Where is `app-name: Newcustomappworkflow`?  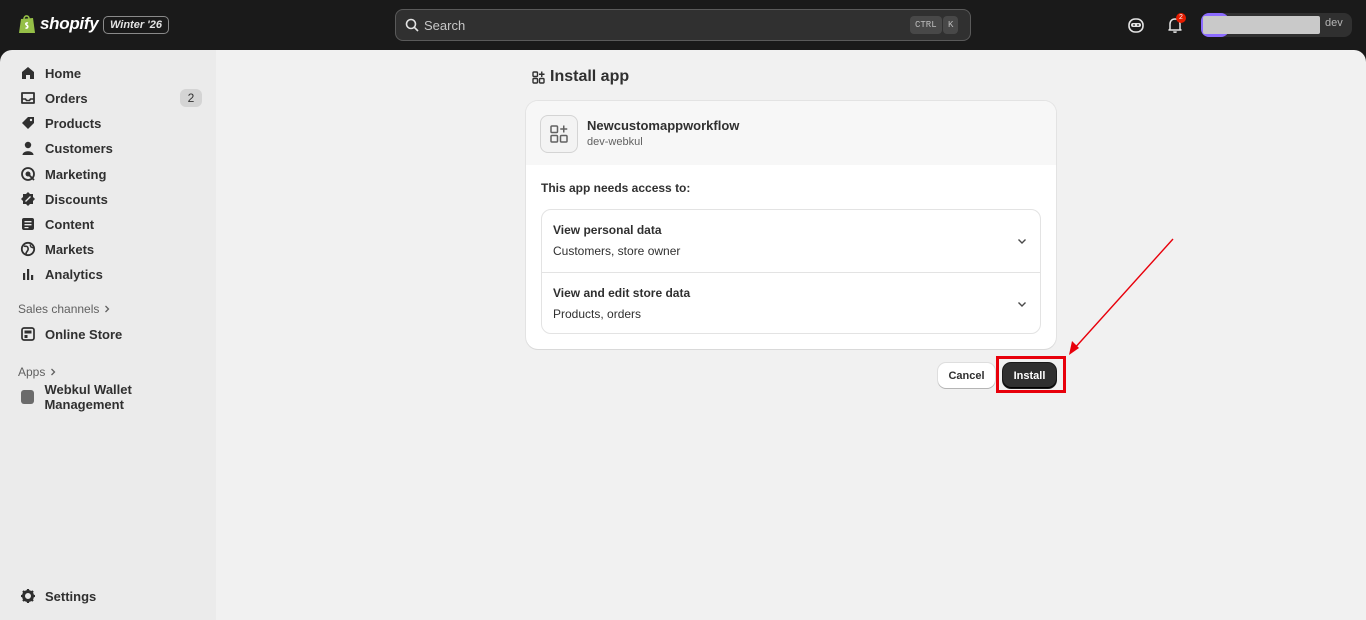
app-name: Newcustomappworkflow is located at coordinates (663, 125).